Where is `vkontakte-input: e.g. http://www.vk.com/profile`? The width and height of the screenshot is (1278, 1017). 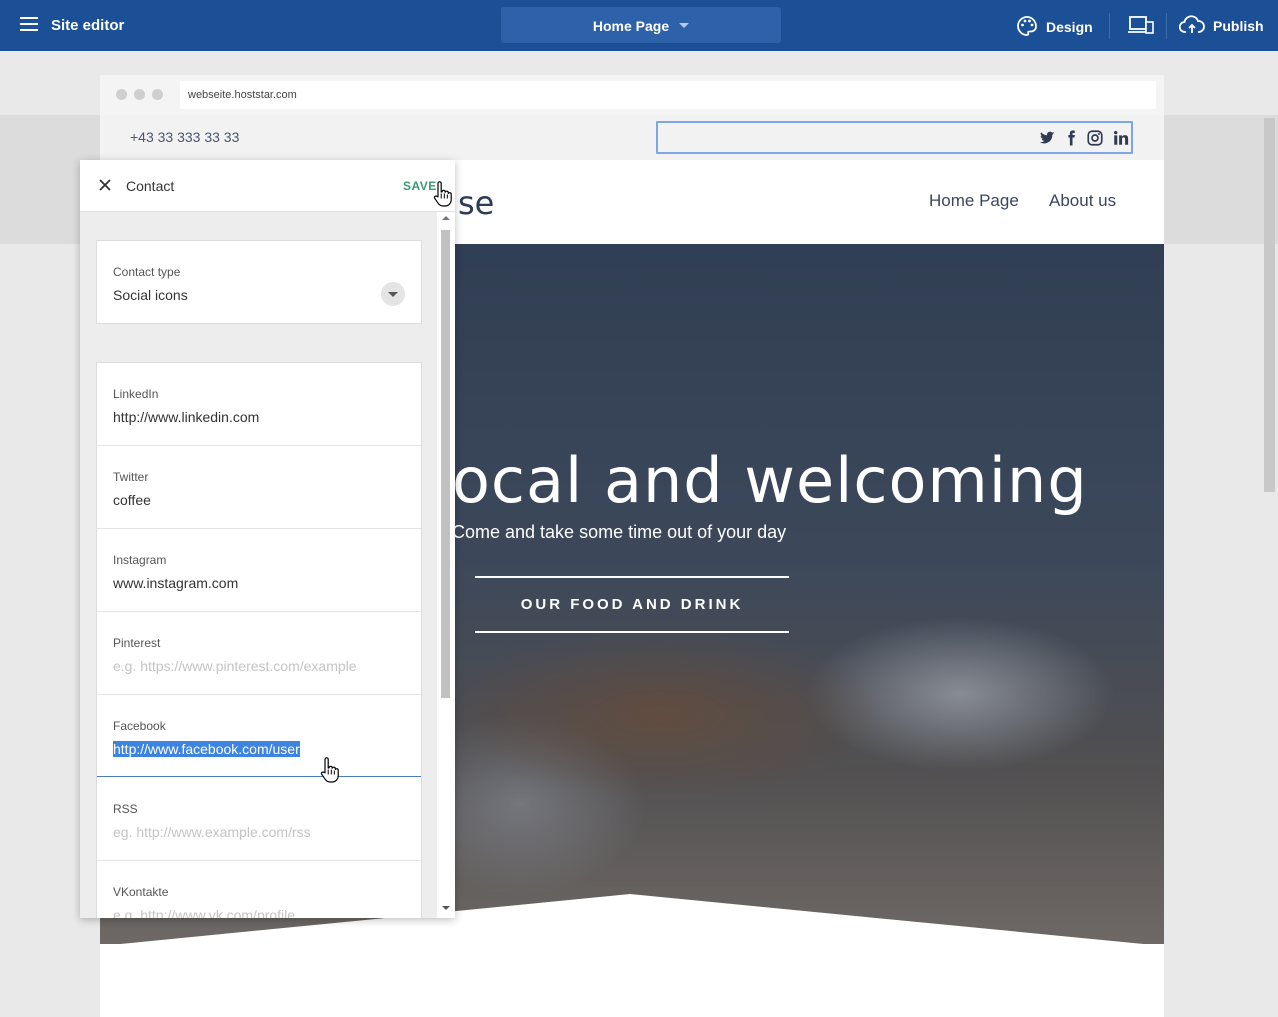
vkontakte-input: e.g. http://www.vk.com/profile is located at coordinates (204, 912).